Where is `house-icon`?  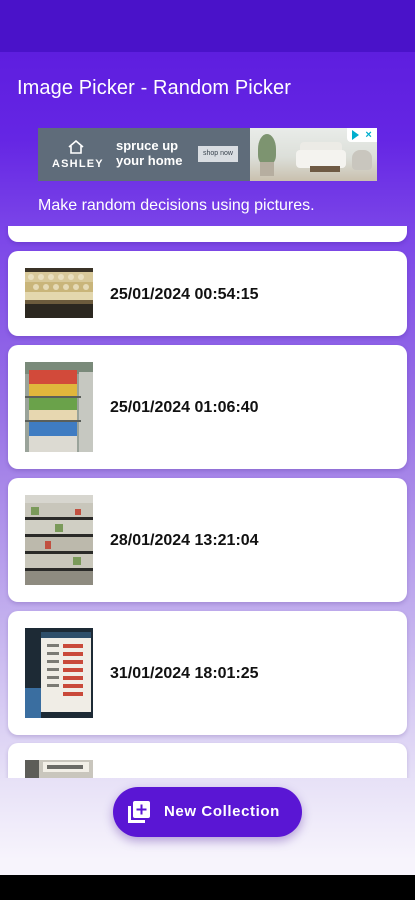
house-icon is located at coordinates (76, 147).